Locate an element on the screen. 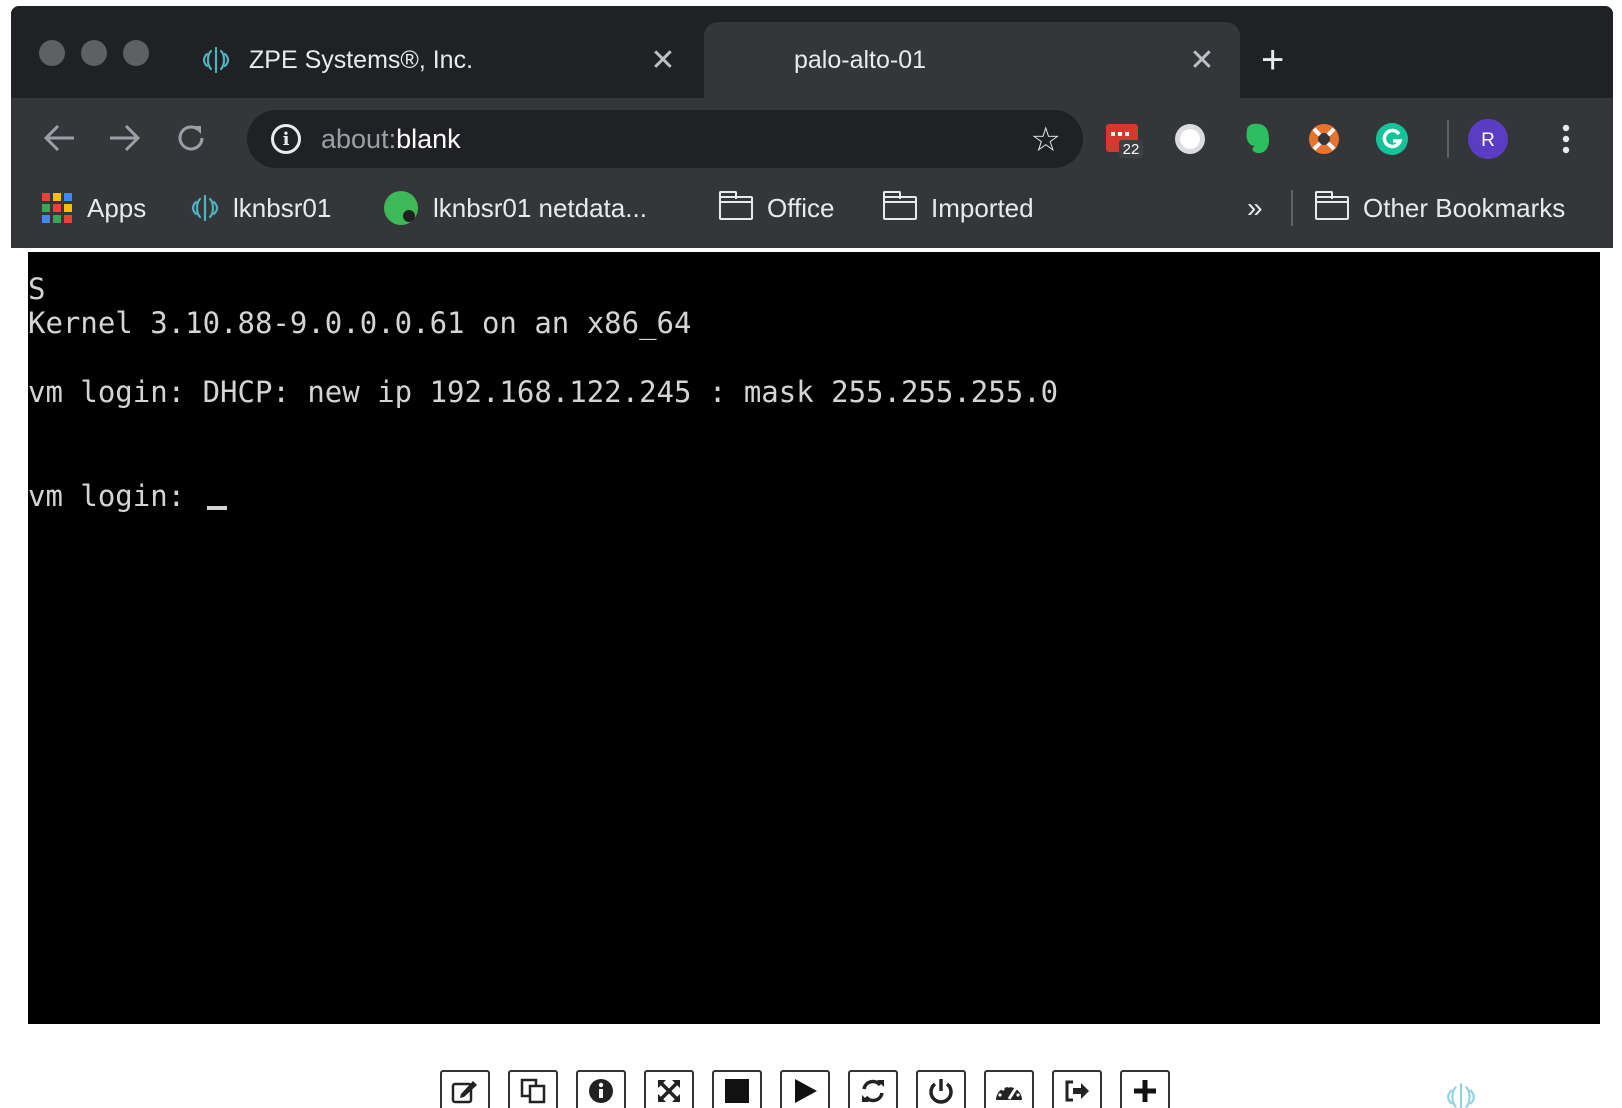 This screenshot has width=1622, height=1108. terminal-line: S is located at coordinates (37, 289).